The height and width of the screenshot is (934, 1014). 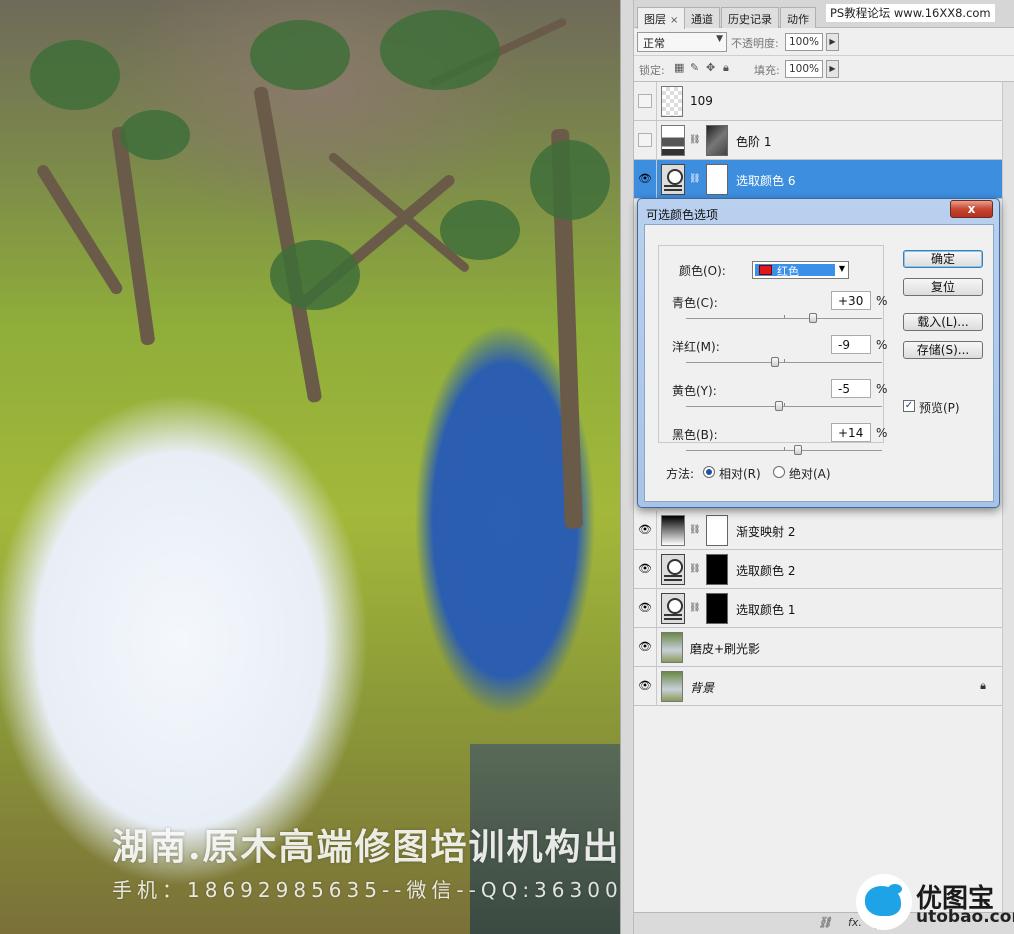 I want to click on site-logo: 优图宝 utobao.com, so click(x=936, y=903).